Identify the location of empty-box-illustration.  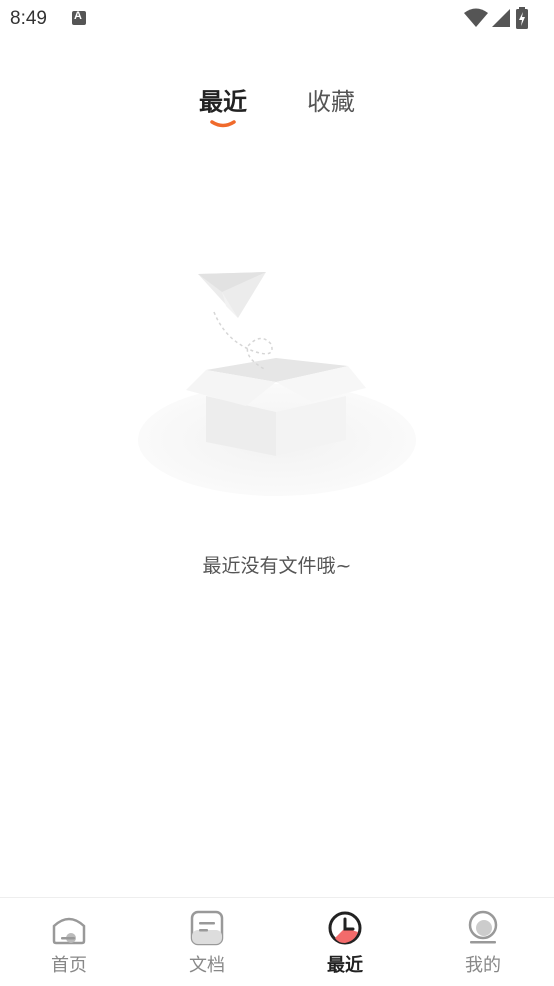
(277, 384).